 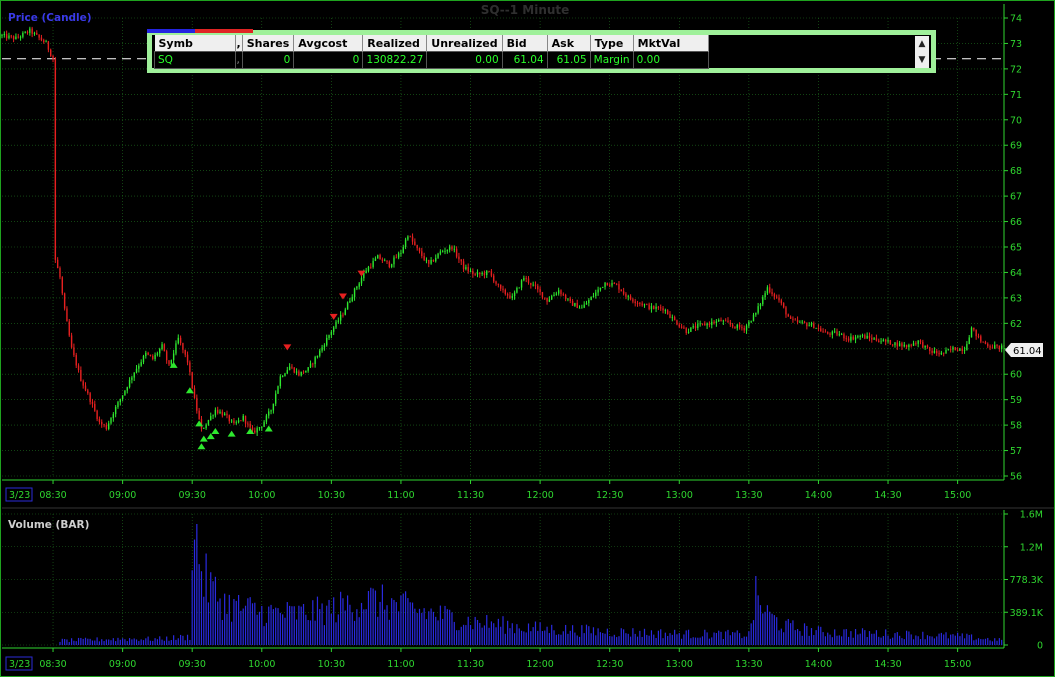 What do you see at coordinates (122, 495) in the screenshot?
I see `time-tick-label: 09:00` at bounding box center [122, 495].